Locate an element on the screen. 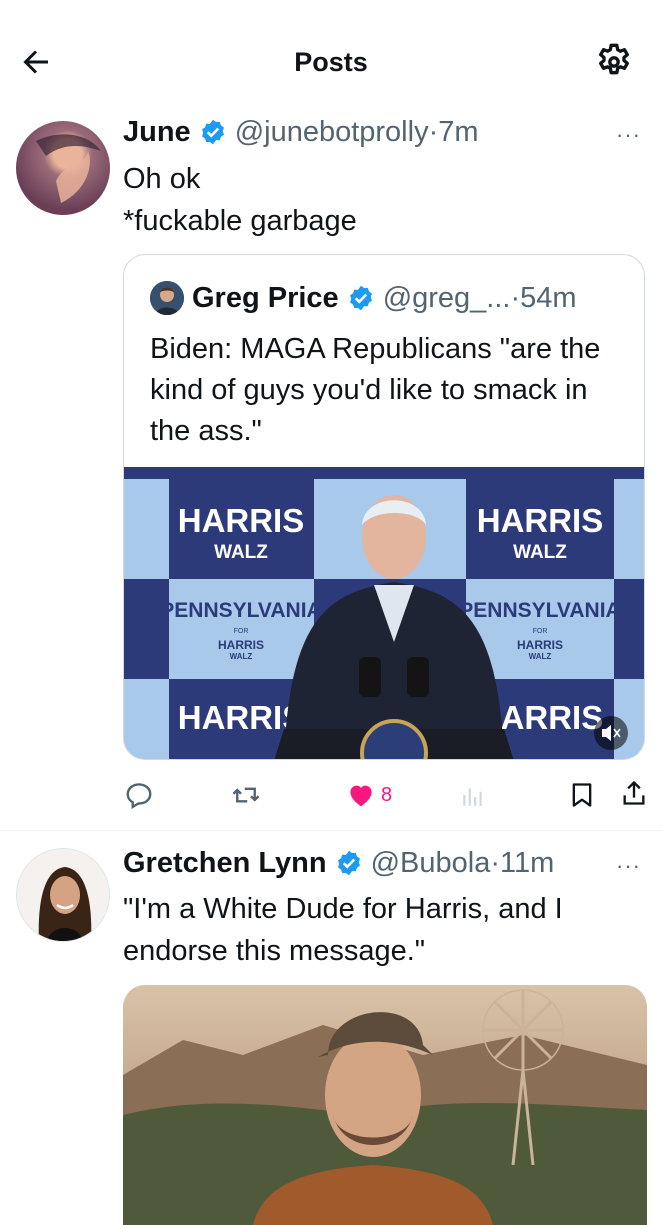  post-text-line: "I'm a White Dude for Harris, and I is located at coordinates (343, 909).